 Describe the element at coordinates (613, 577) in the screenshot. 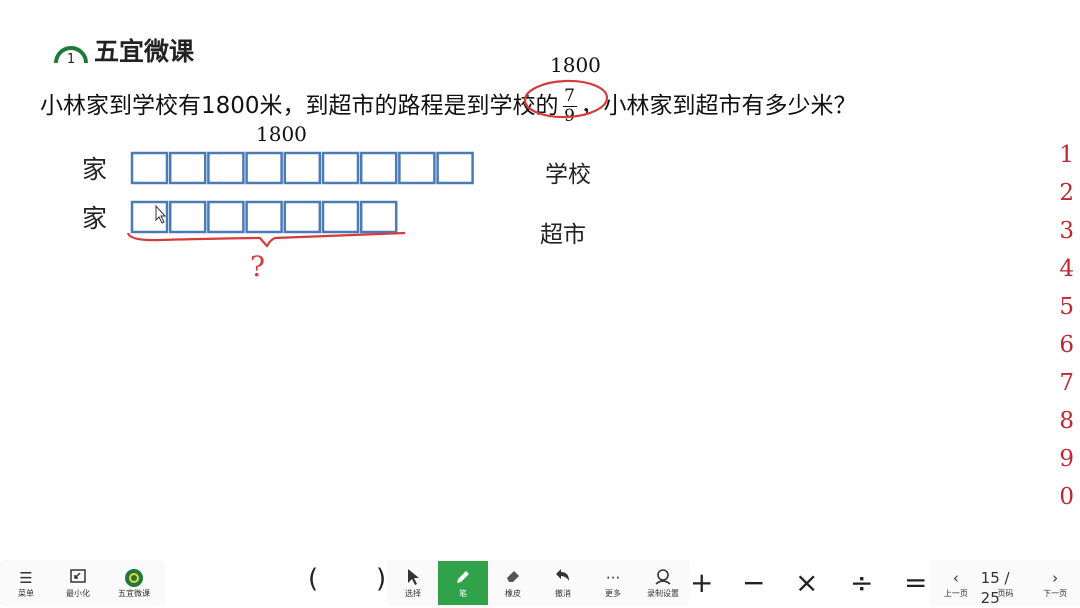

I see `more-icon: ···` at that location.